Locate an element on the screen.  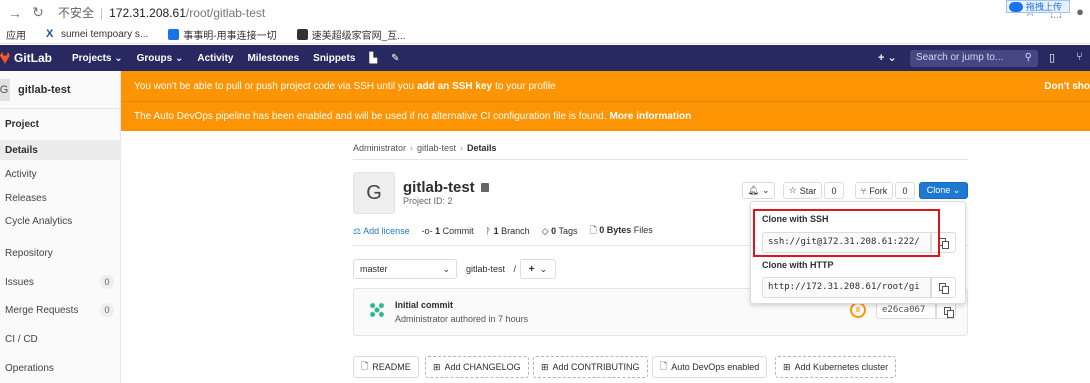
commit-title: Initial commit is located at coordinates (424, 305).